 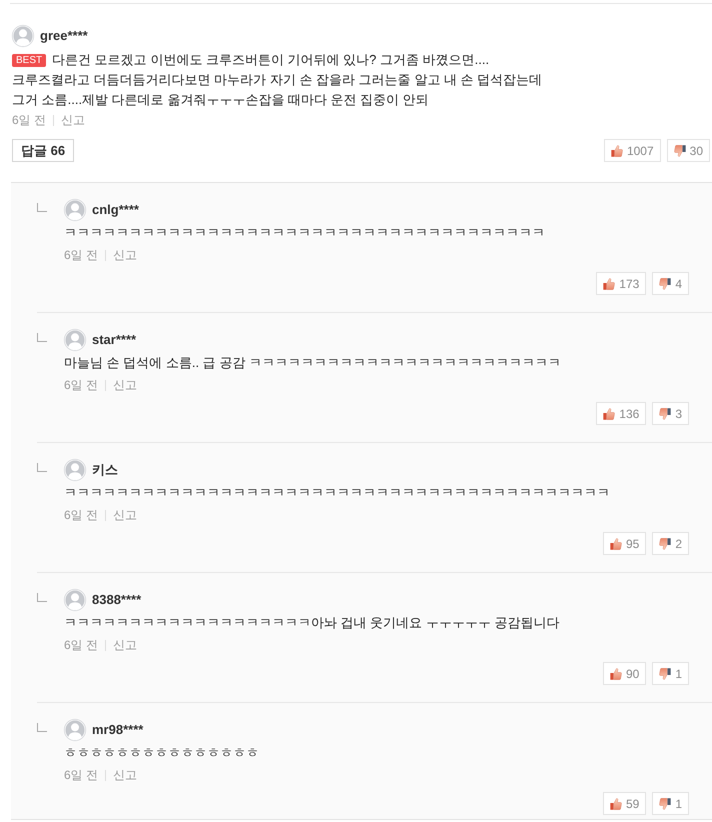 I want to click on comment-text-line: 그거 소름....제발 다른데로 옮겨줘ㅜㅜㅜ손잡을 때마다 운전 집중이 안되, so click(x=220, y=100).